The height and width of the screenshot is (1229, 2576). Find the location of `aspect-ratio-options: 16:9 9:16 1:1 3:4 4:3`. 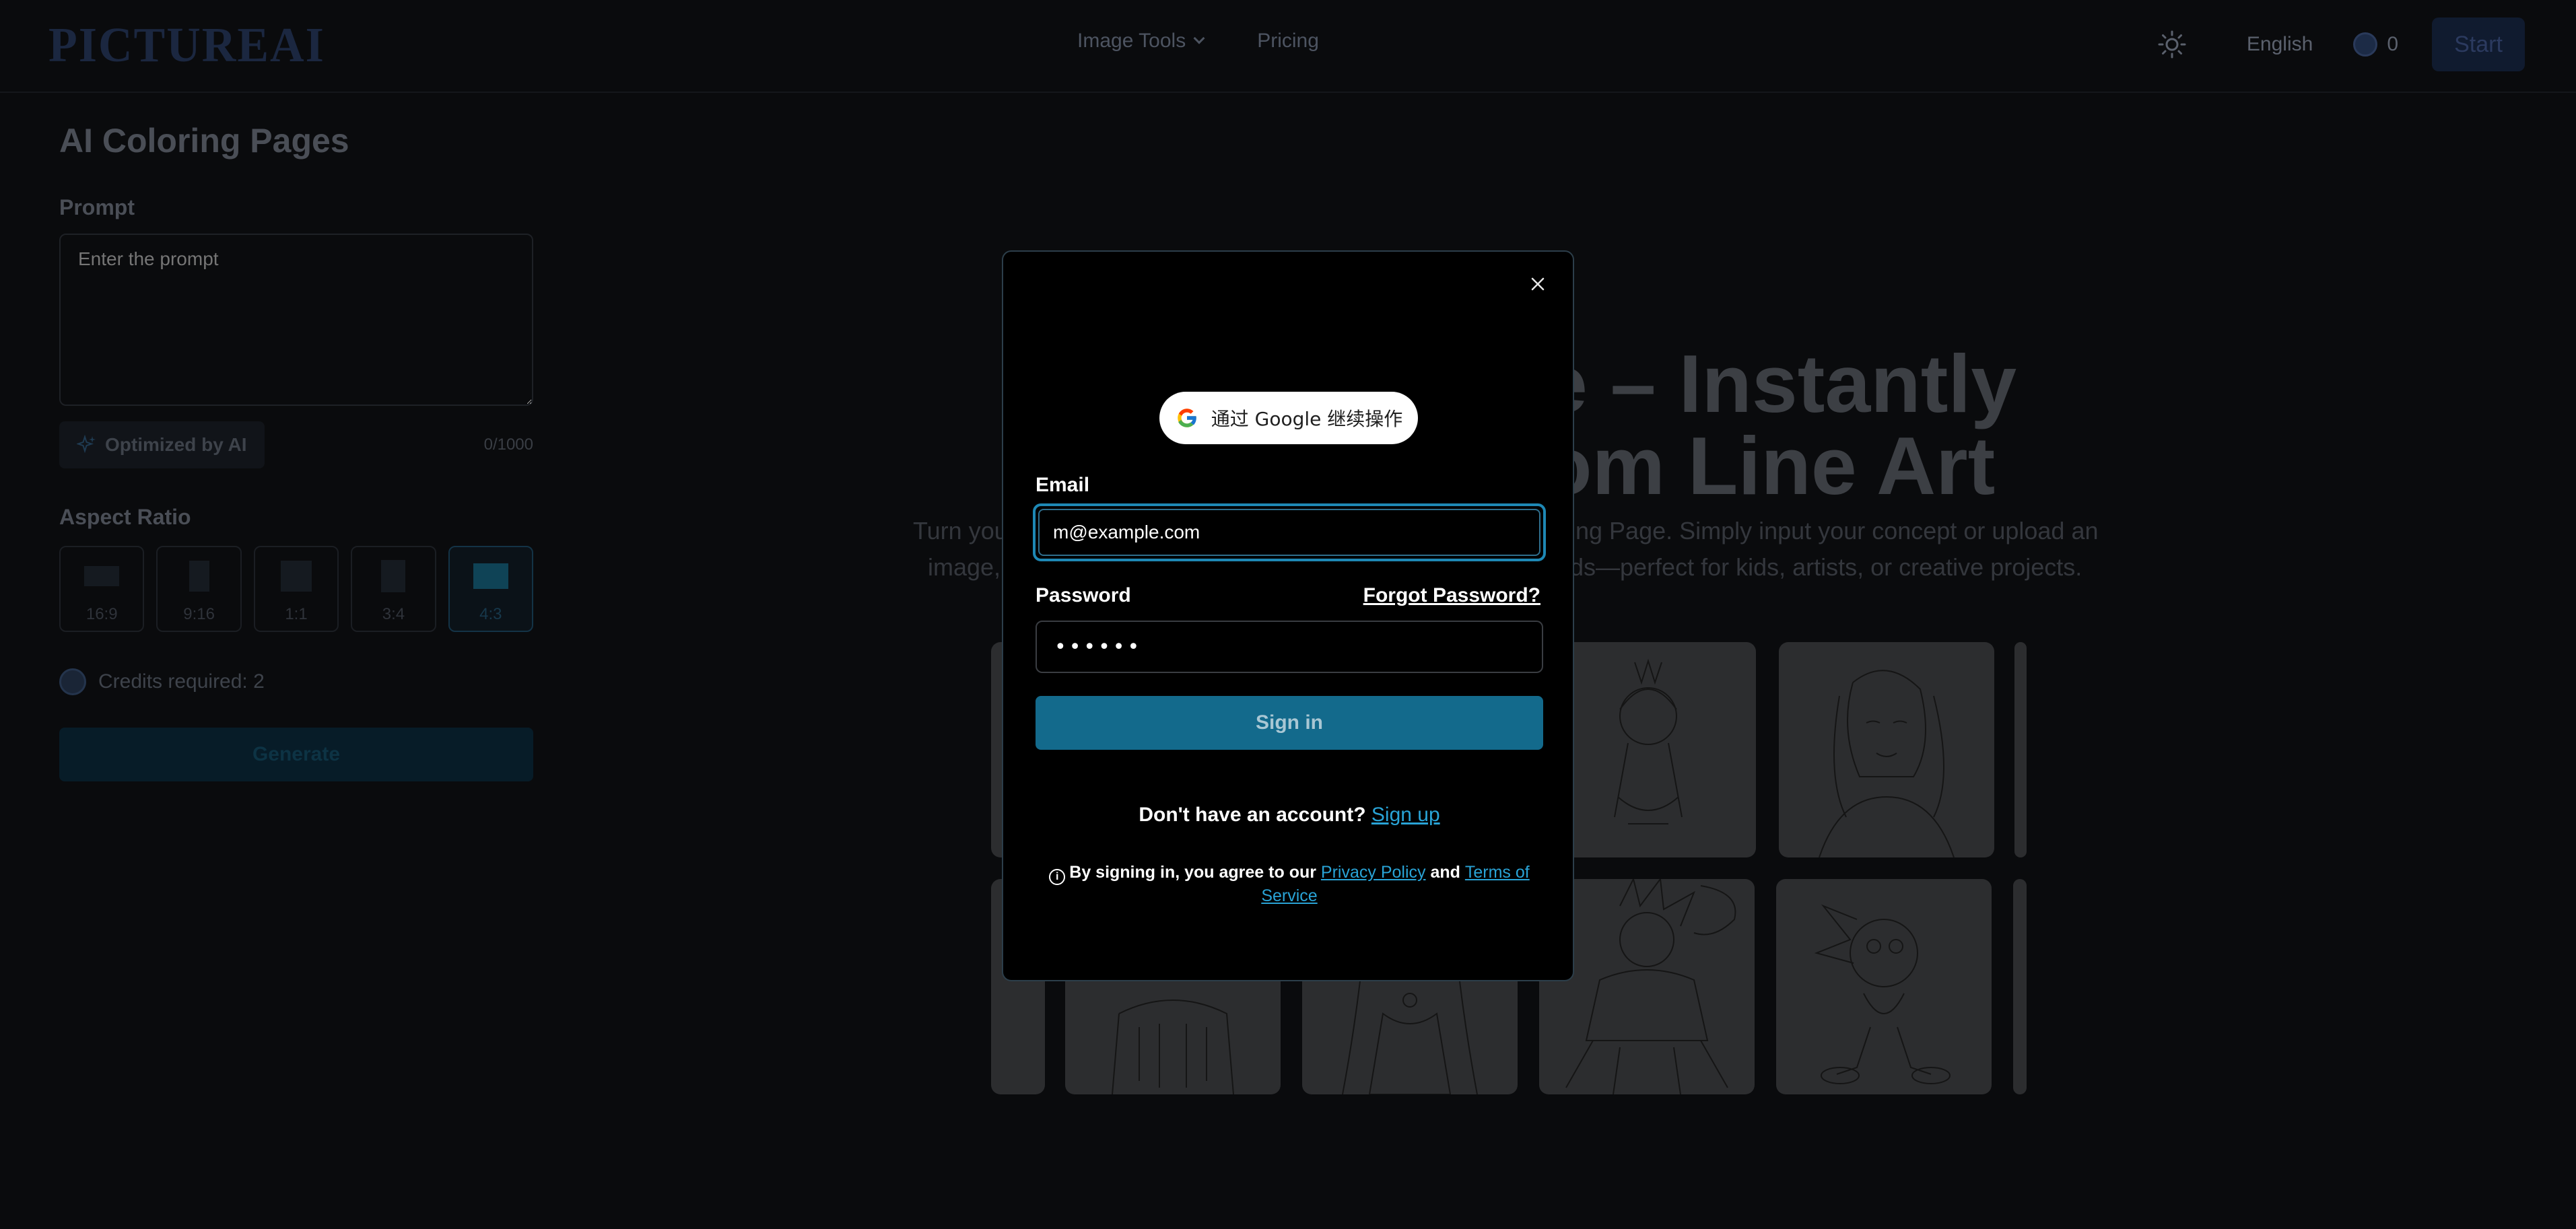

aspect-ratio-options: 16:9 9:16 1:1 3:4 4:3 is located at coordinates (296, 589).